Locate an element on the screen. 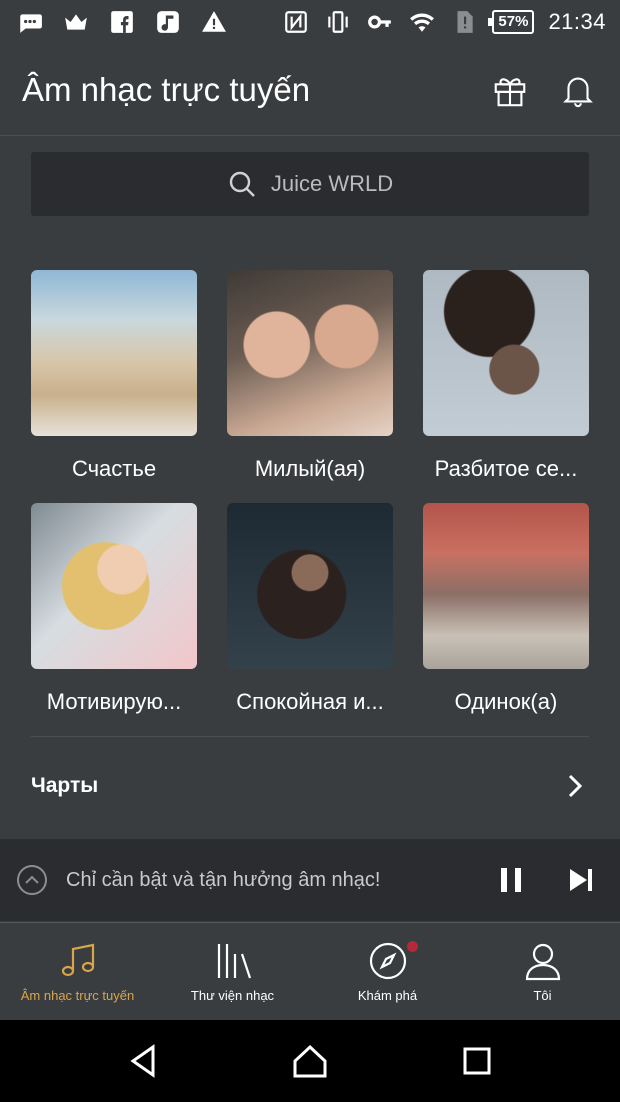 The width and height of the screenshot is (620, 1102). facebook-icon is located at coordinates (122, 22).